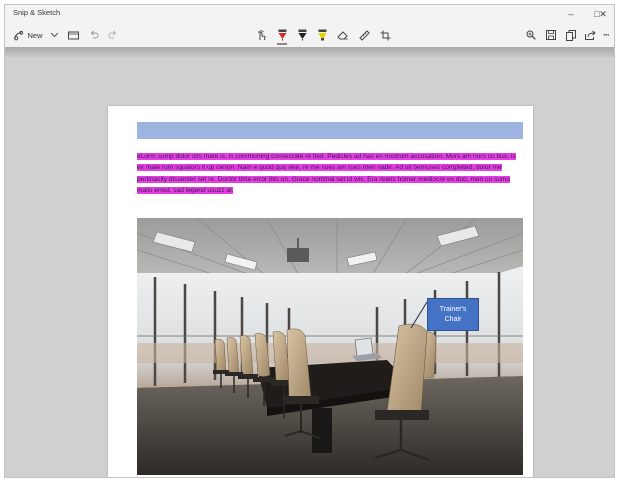  I want to click on save-button, so click(551, 35).